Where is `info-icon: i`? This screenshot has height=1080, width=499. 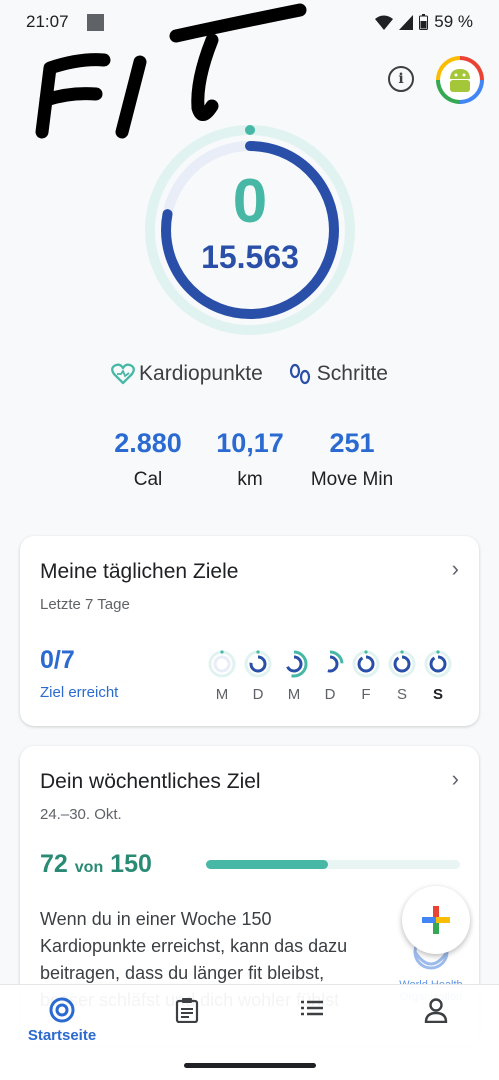
info-icon: i is located at coordinates (401, 79).